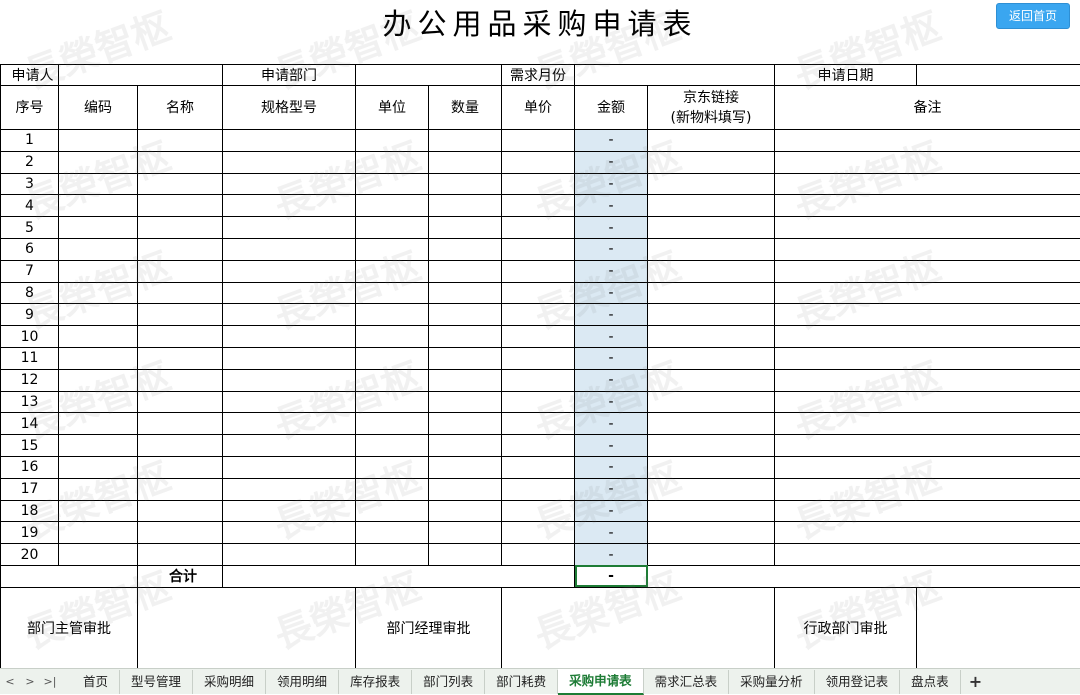 This screenshot has width=1080, height=695. I want to click on add-sheet-button: +, so click(975, 681).